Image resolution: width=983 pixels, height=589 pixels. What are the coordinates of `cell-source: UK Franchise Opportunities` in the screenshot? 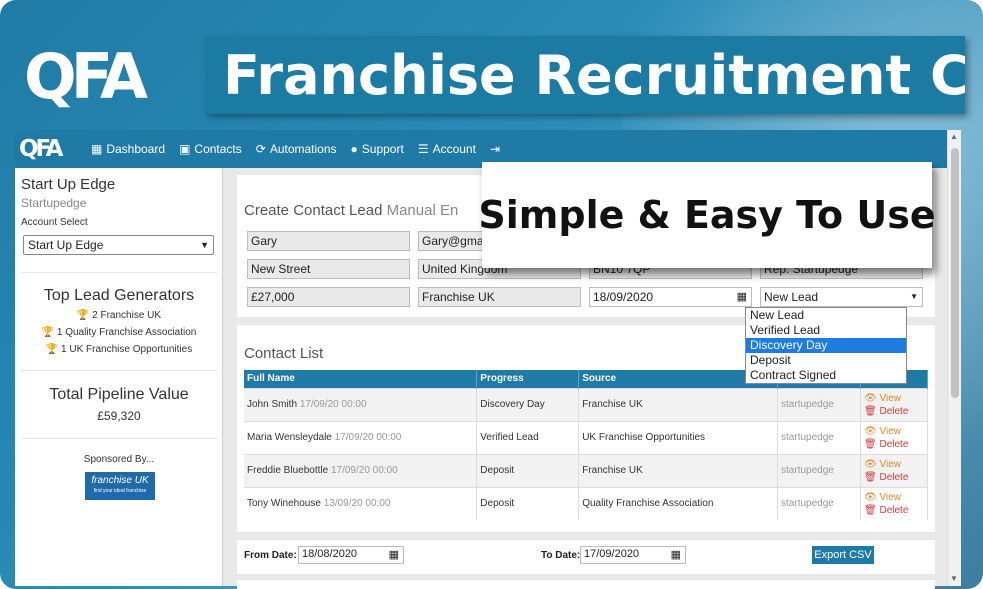 It's located at (678, 437).